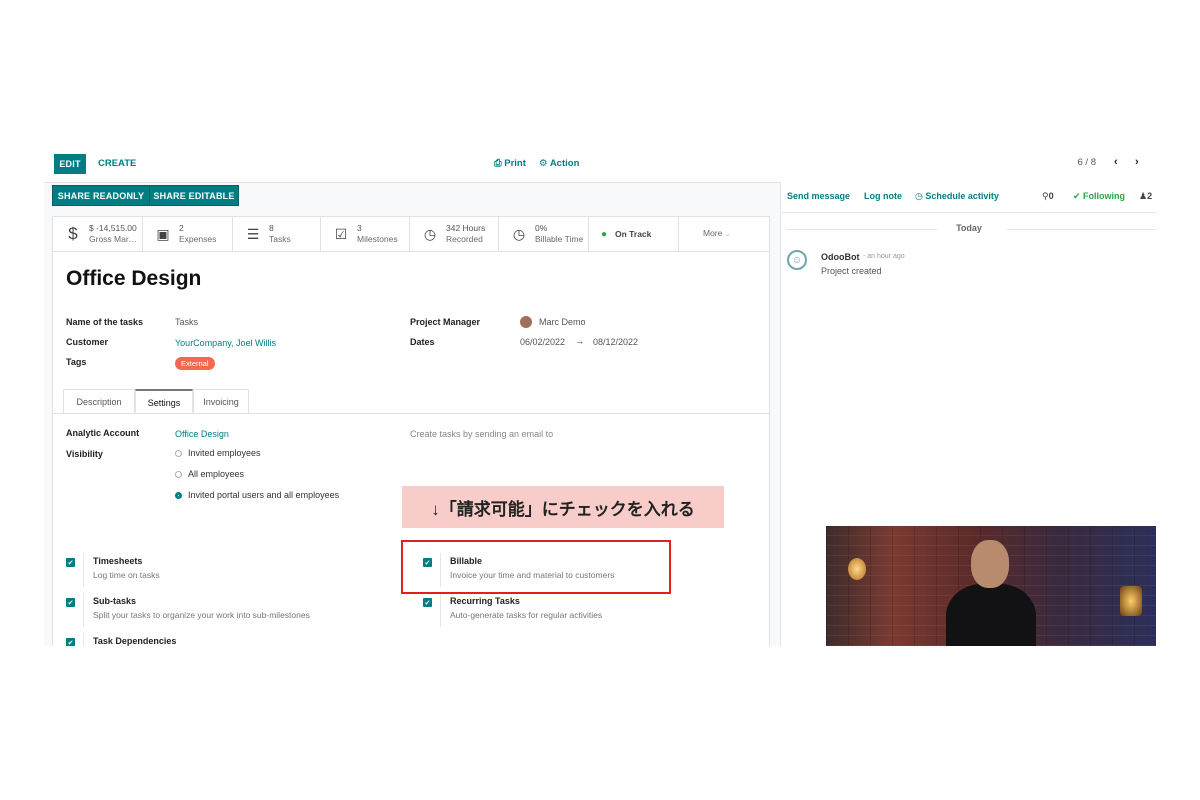 The image size is (1200, 800). Describe the element at coordinates (70, 602) in the screenshot. I see `subtasks-checkbox: ✔` at that location.